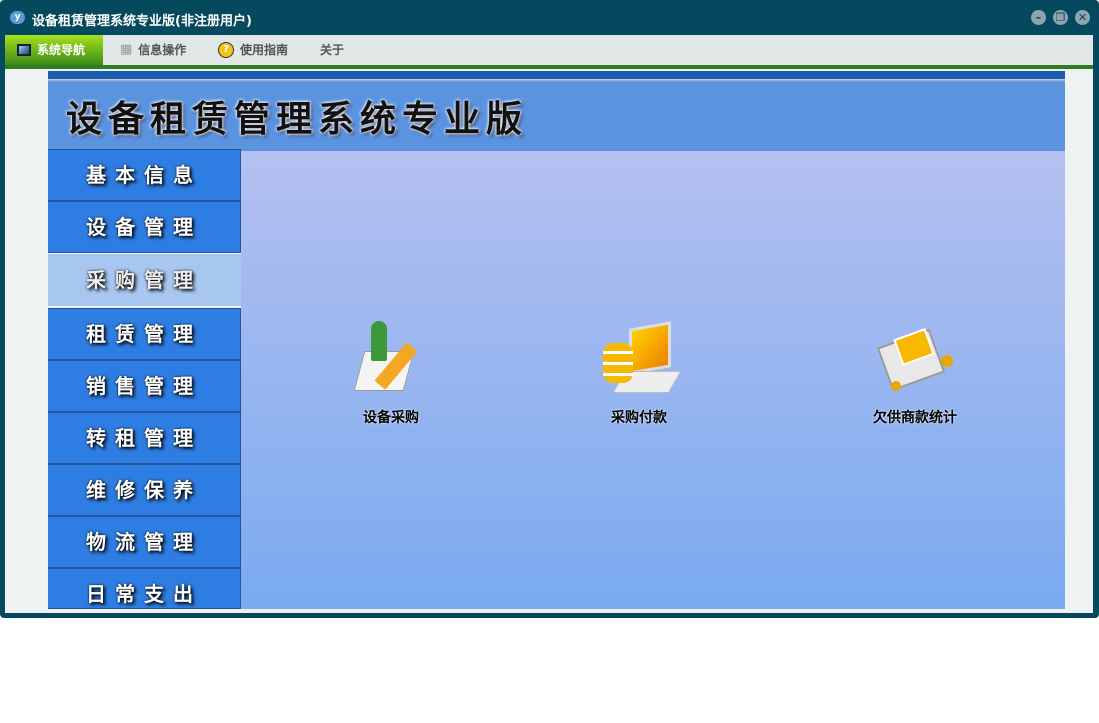  I want to click on sidebar-item-maintenance: 维修保养, so click(144, 490).